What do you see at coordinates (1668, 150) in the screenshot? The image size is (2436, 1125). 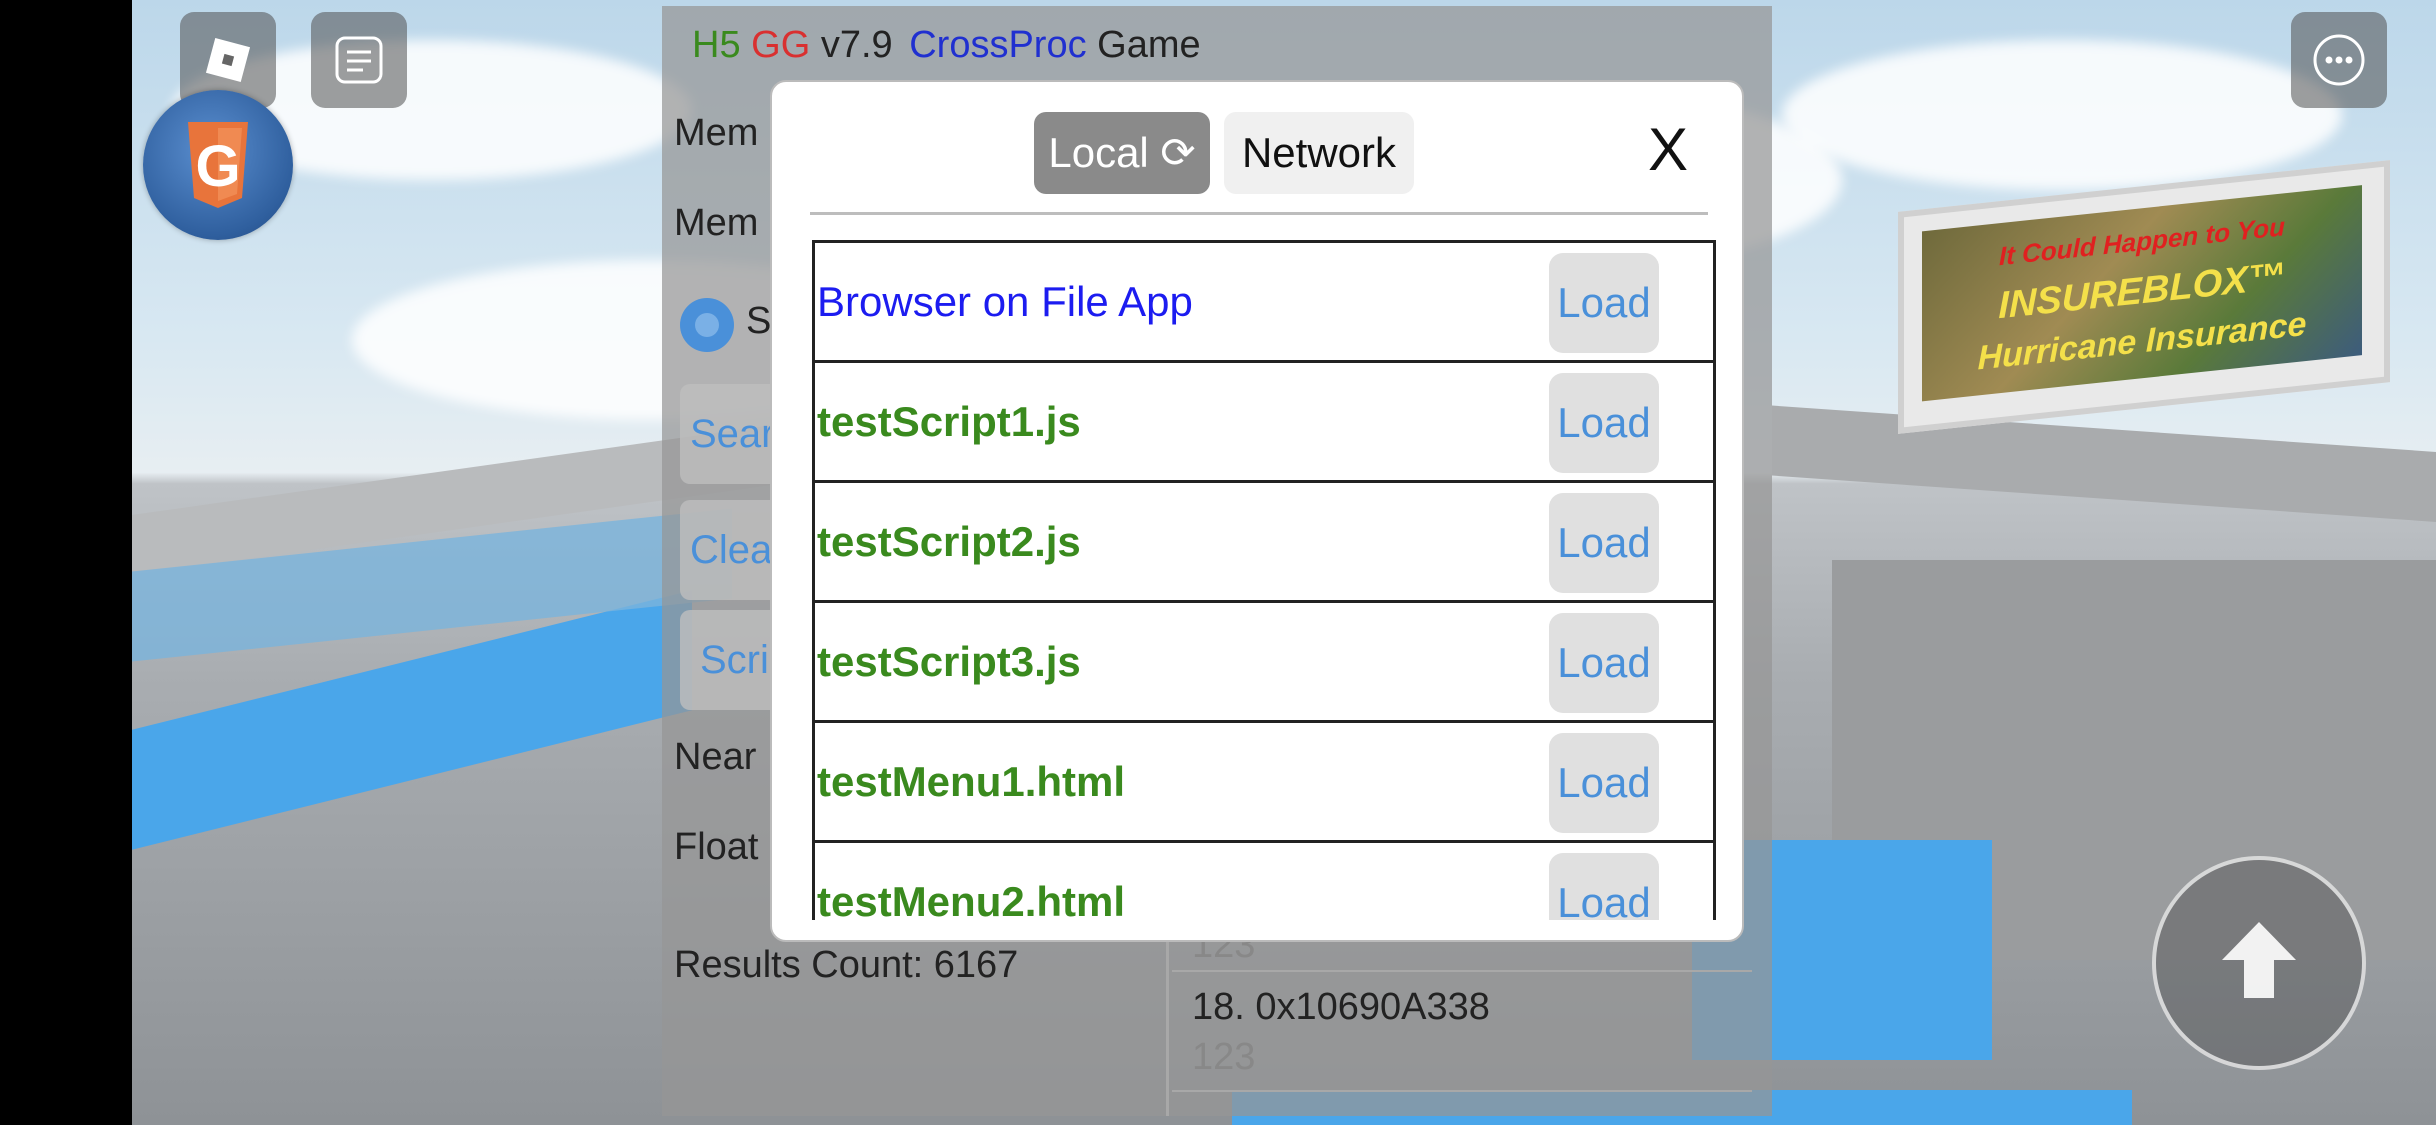 I see `close-button: X` at bounding box center [1668, 150].